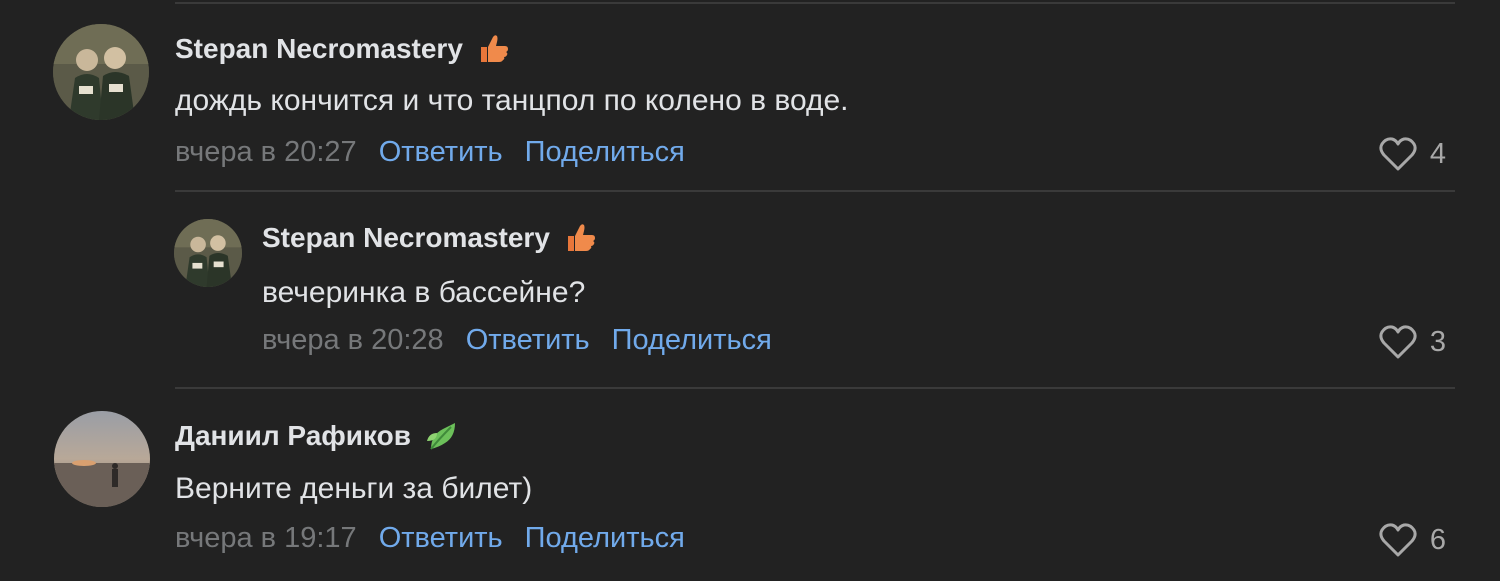  I want to click on comment-meta: вчера в 20:27 Ответить Поделиться, so click(430, 152).